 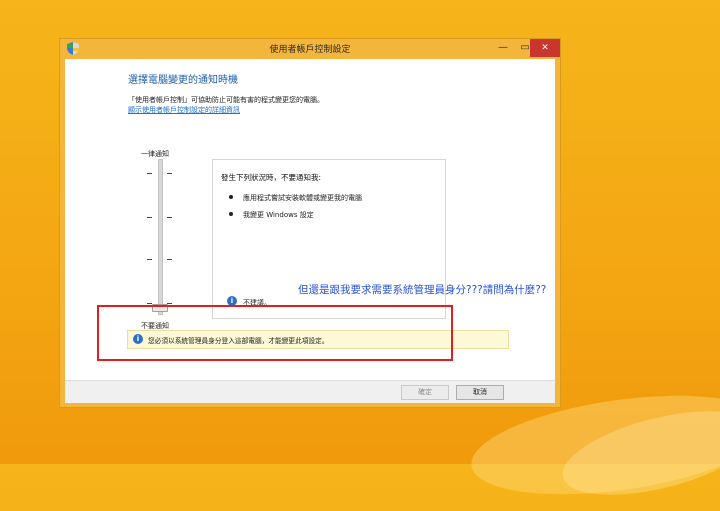 I want to click on cancel-button: 取消, so click(x=480, y=392).